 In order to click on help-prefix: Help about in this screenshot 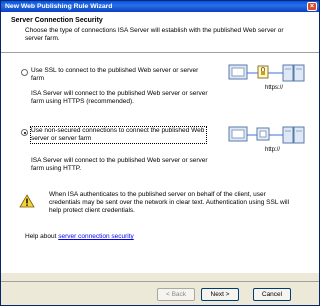, I will do `click(41, 236)`.